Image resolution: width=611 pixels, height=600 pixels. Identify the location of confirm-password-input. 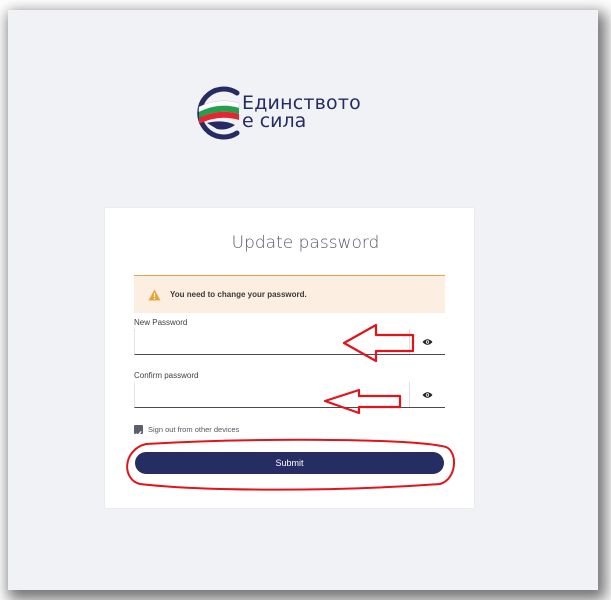
(272, 394).